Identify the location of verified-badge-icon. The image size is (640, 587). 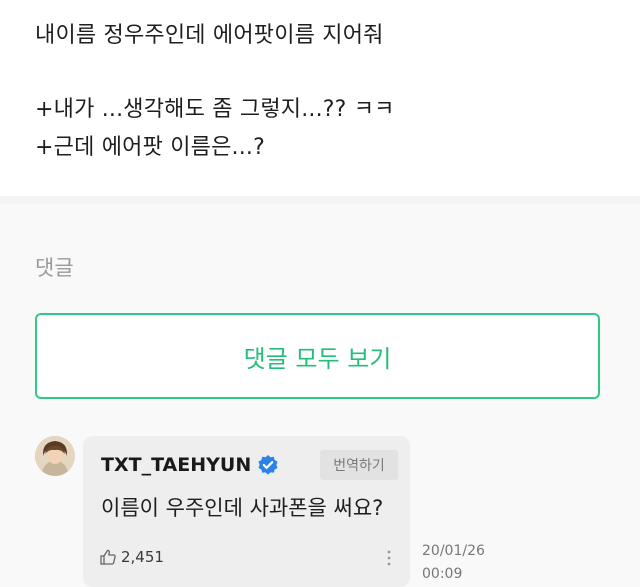
(268, 465).